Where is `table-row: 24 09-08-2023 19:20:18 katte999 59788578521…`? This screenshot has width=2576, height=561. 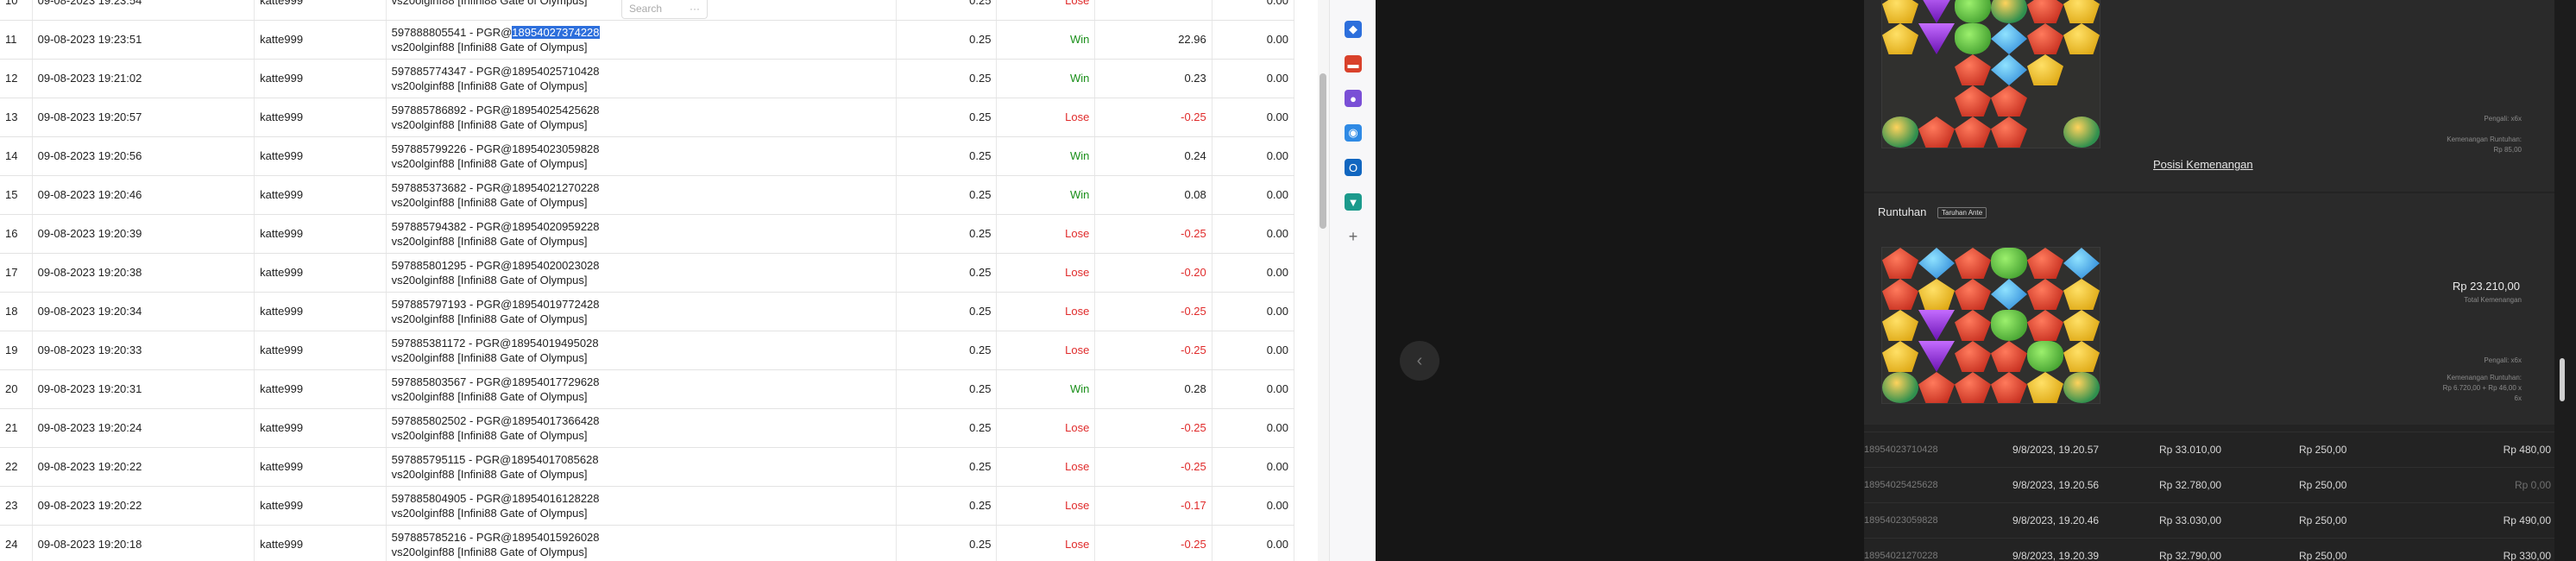
table-row: 24 09-08-2023 19:20:18 katte999 59788578521… is located at coordinates (647, 543).